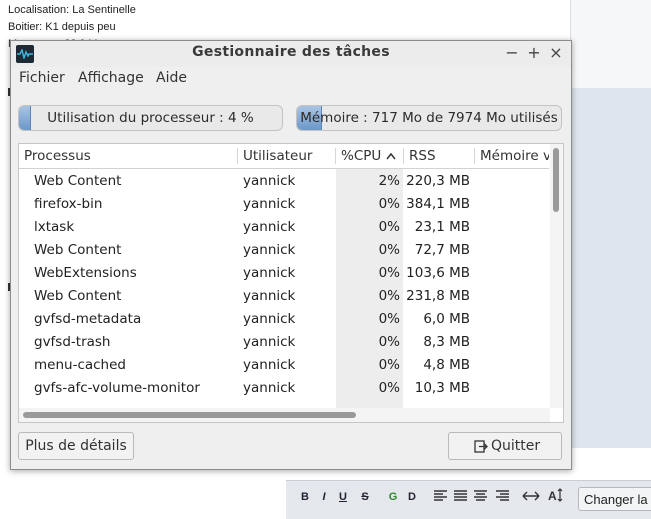  I want to click on font-button: D, so click(412, 497).